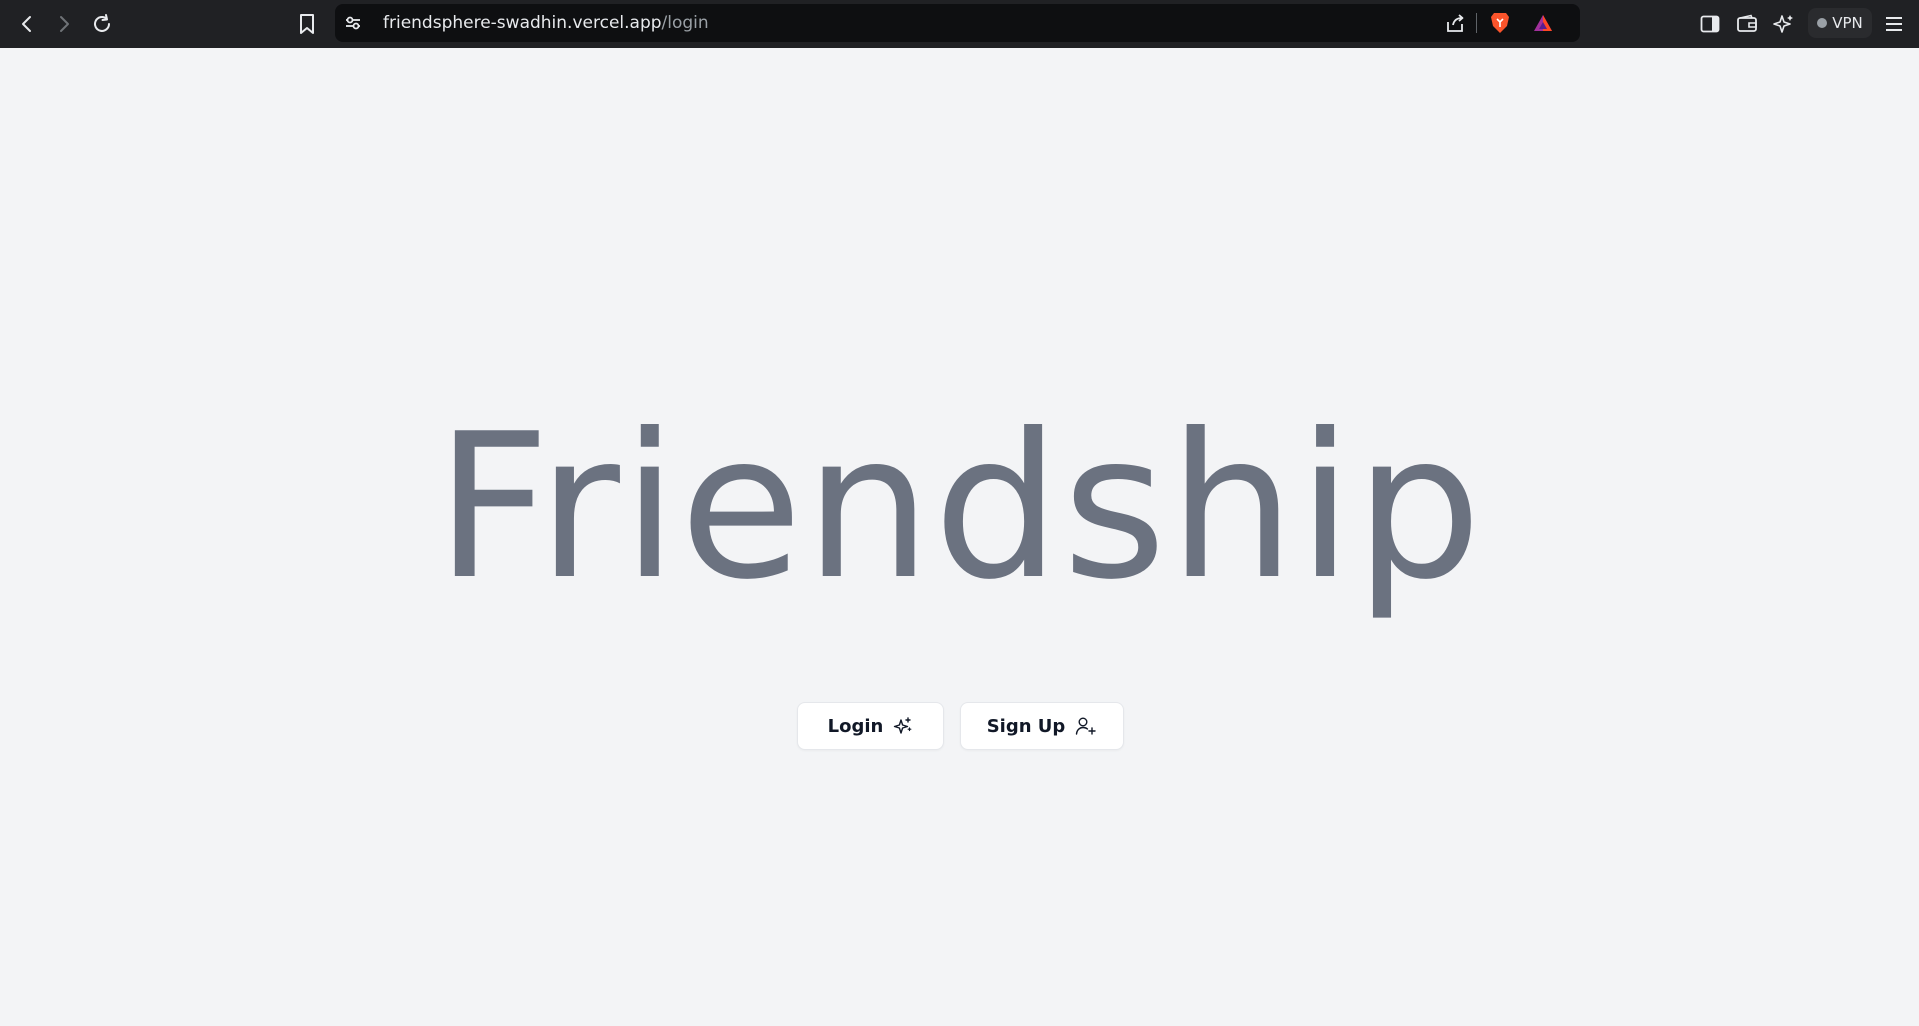 Image resolution: width=1919 pixels, height=1026 pixels. I want to click on sidebar-icon, so click(1710, 24).